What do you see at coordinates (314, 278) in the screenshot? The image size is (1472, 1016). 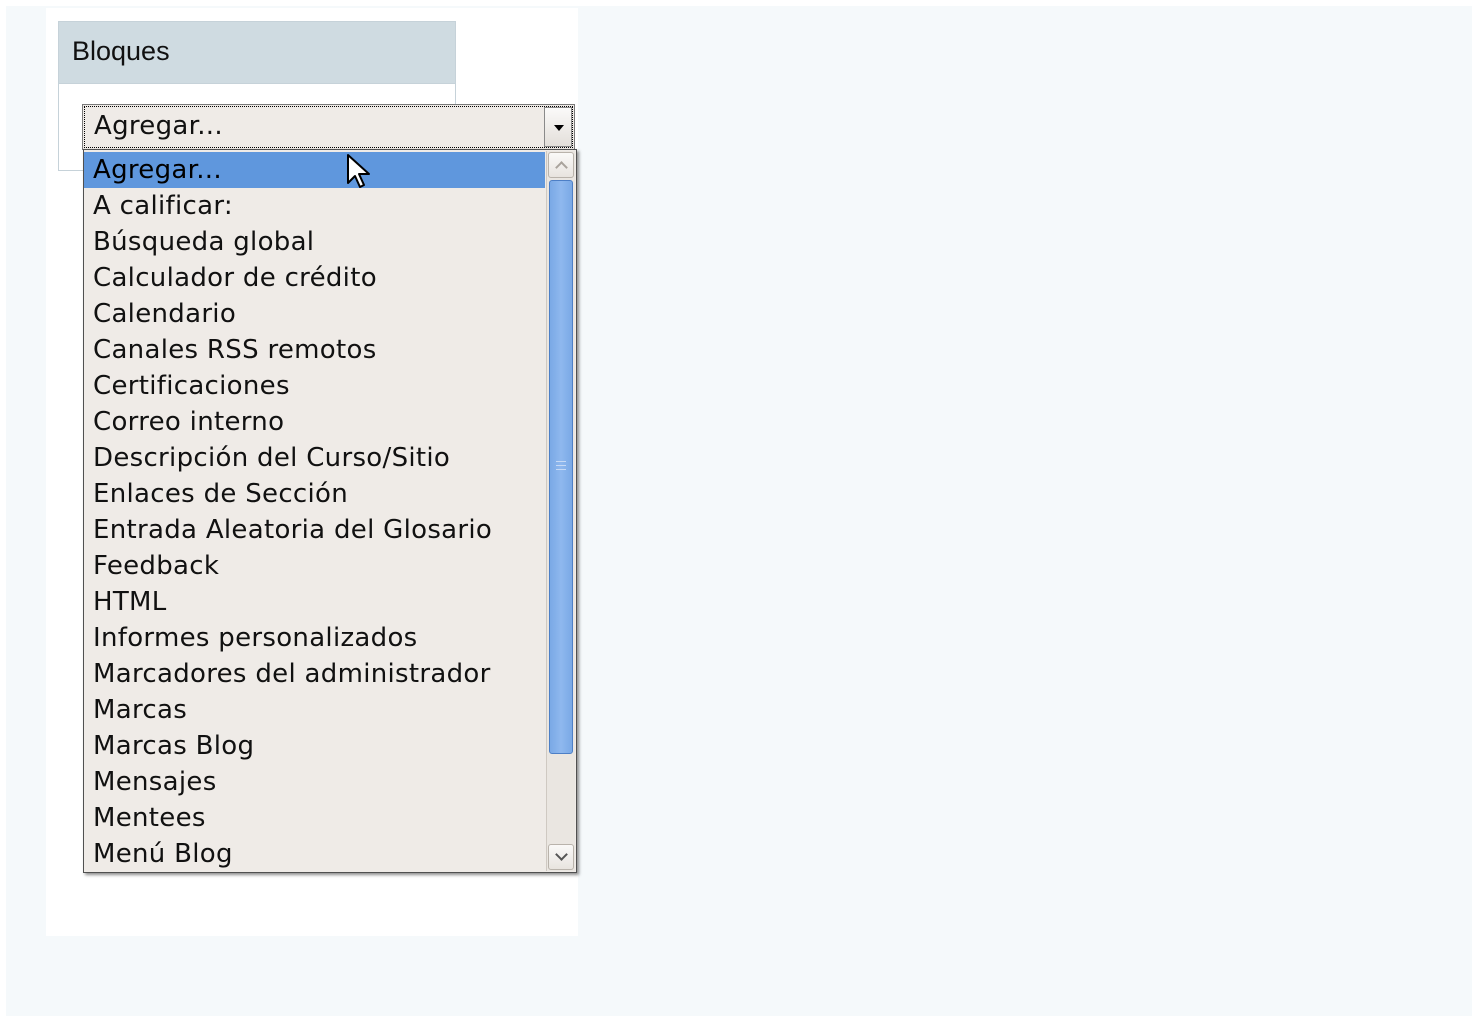 I see `dropdown-option: Calculador de crédito` at bounding box center [314, 278].